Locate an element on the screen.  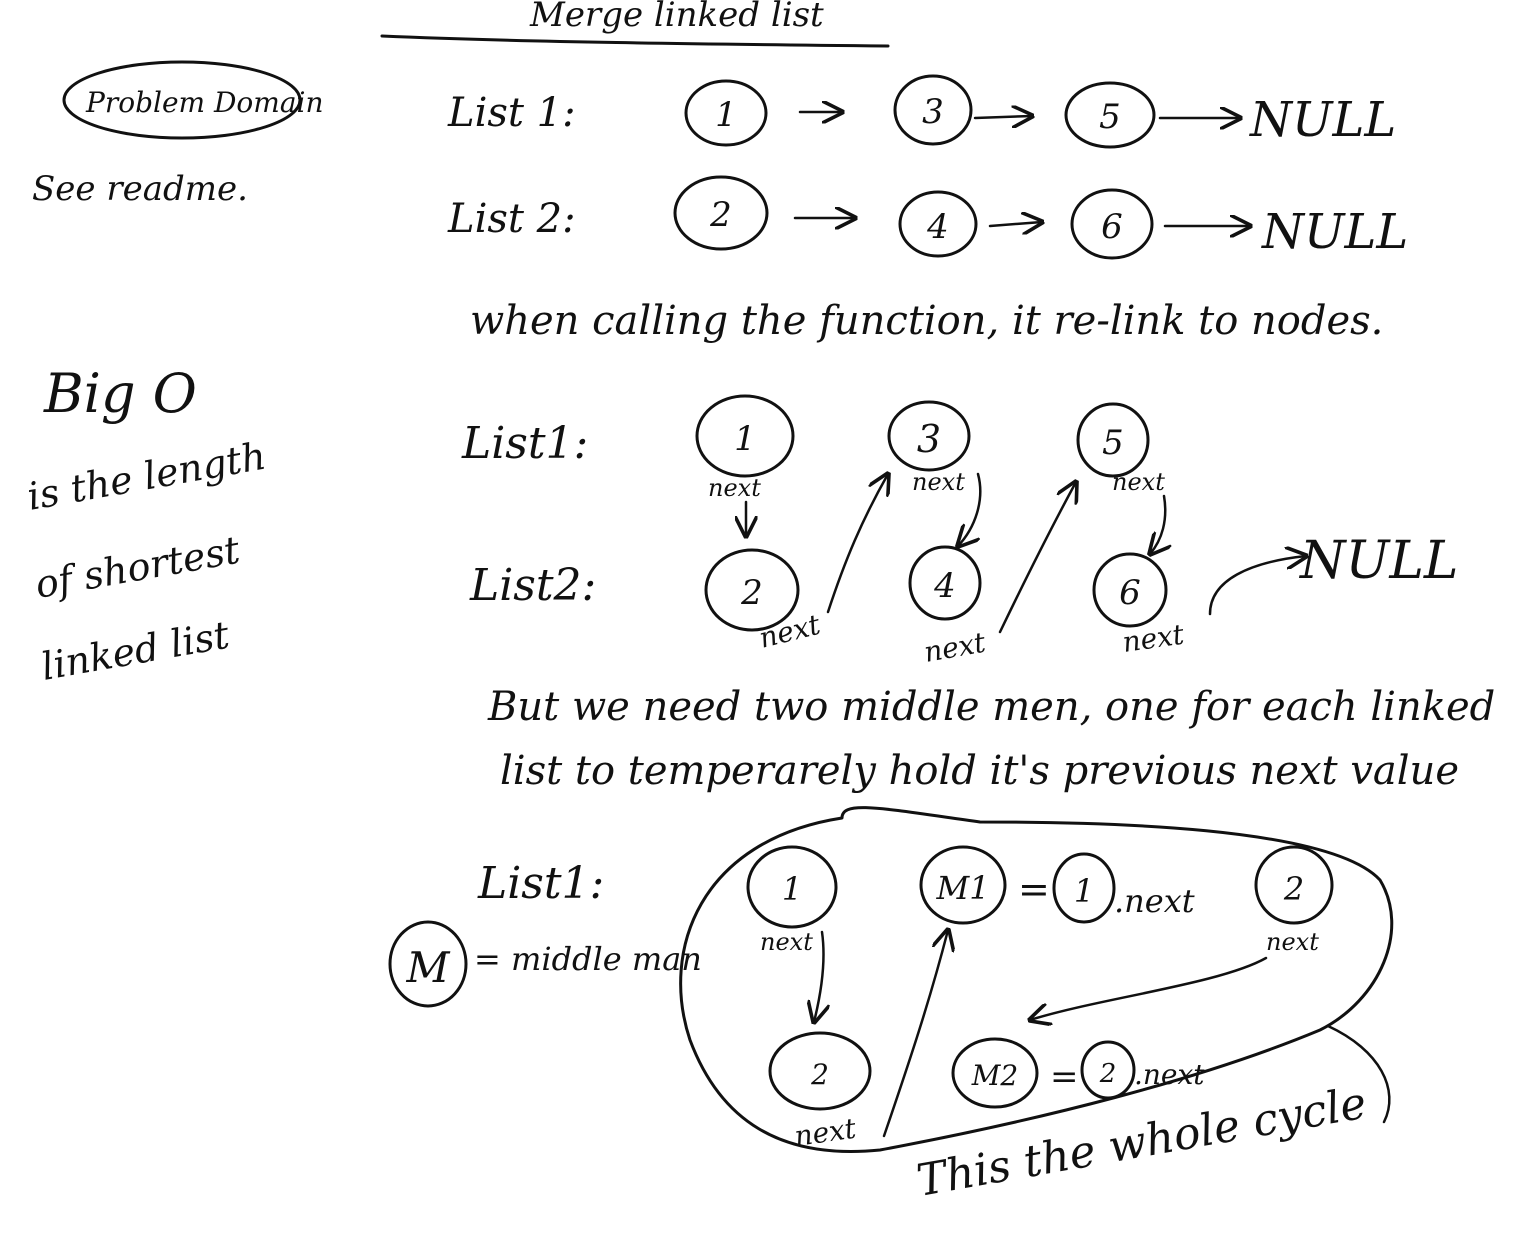
s2-list2-node: 6 is located at coordinates (1130, 590).